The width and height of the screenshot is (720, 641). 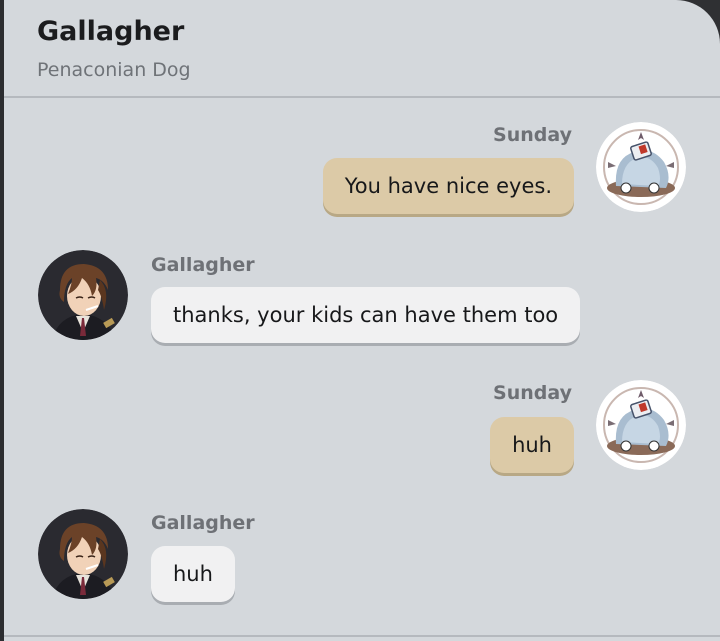 What do you see at coordinates (448, 186) in the screenshot?
I see `message-bubble: You have nice eyes.` at bounding box center [448, 186].